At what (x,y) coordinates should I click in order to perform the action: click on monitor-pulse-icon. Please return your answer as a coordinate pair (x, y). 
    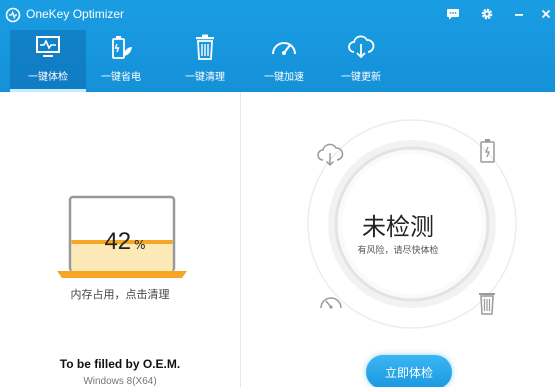
    Looking at the image, I should click on (48, 46).